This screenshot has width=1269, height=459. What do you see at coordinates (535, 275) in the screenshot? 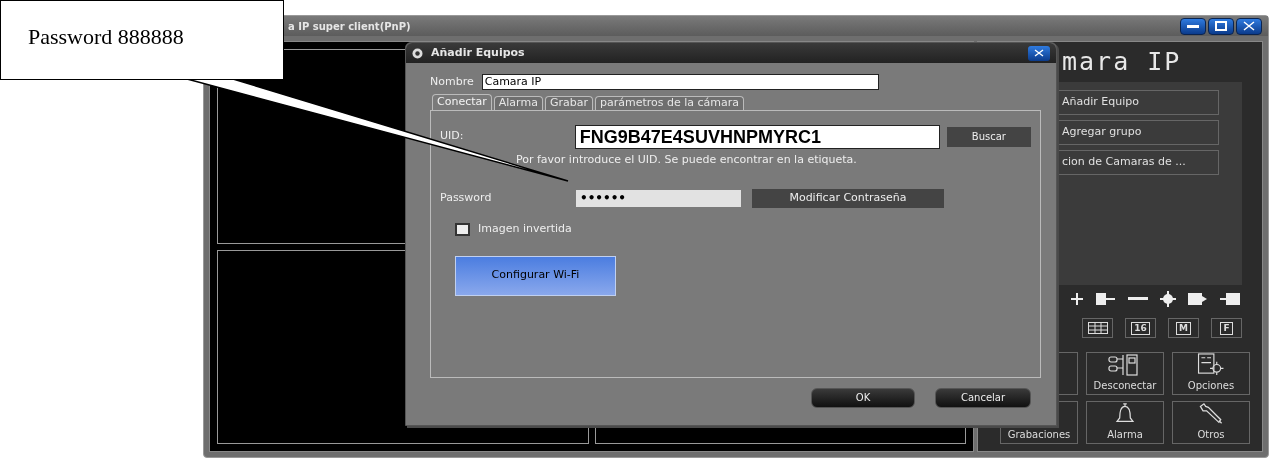
I see `wifi-button: Configurar Wi-Fi` at bounding box center [535, 275].